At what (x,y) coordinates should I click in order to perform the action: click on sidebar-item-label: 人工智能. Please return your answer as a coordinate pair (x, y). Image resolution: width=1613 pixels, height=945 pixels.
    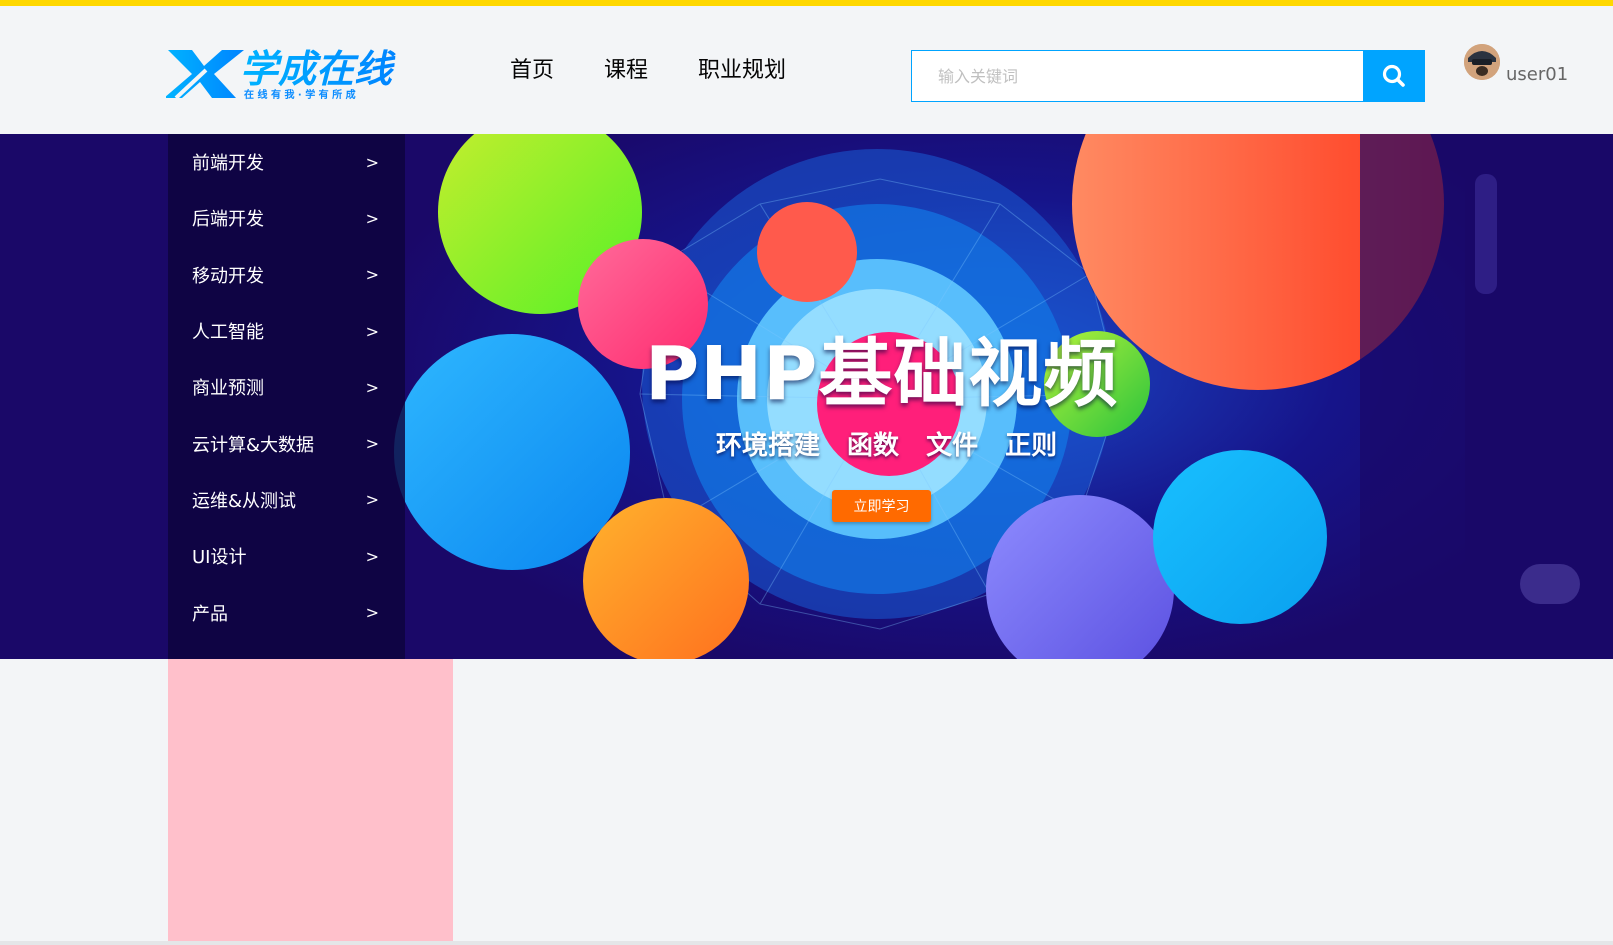
    Looking at the image, I should click on (228, 333).